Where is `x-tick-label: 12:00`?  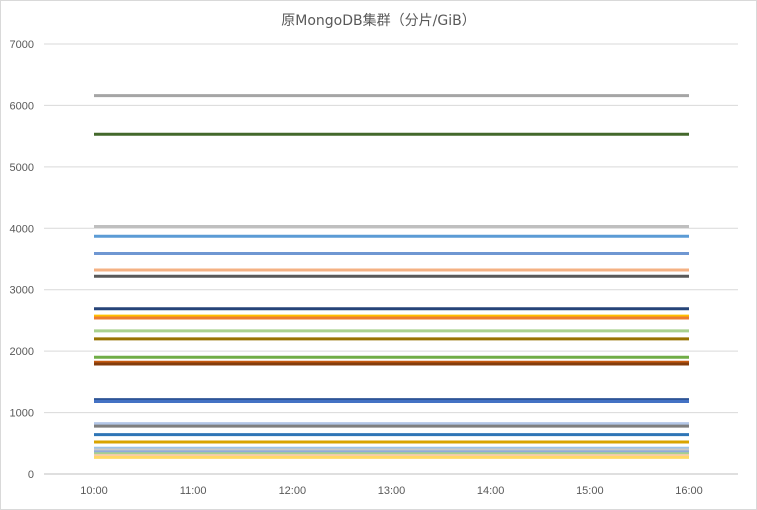 x-tick-label: 12:00 is located at coordinates (293, 491).